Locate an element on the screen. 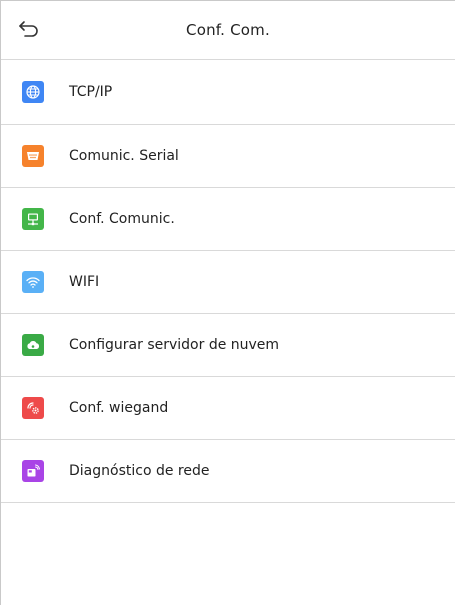 This screenshot has width=455, height=605. menu-item-label: Diagnóstico de rede is located at coordinates (139, 471).